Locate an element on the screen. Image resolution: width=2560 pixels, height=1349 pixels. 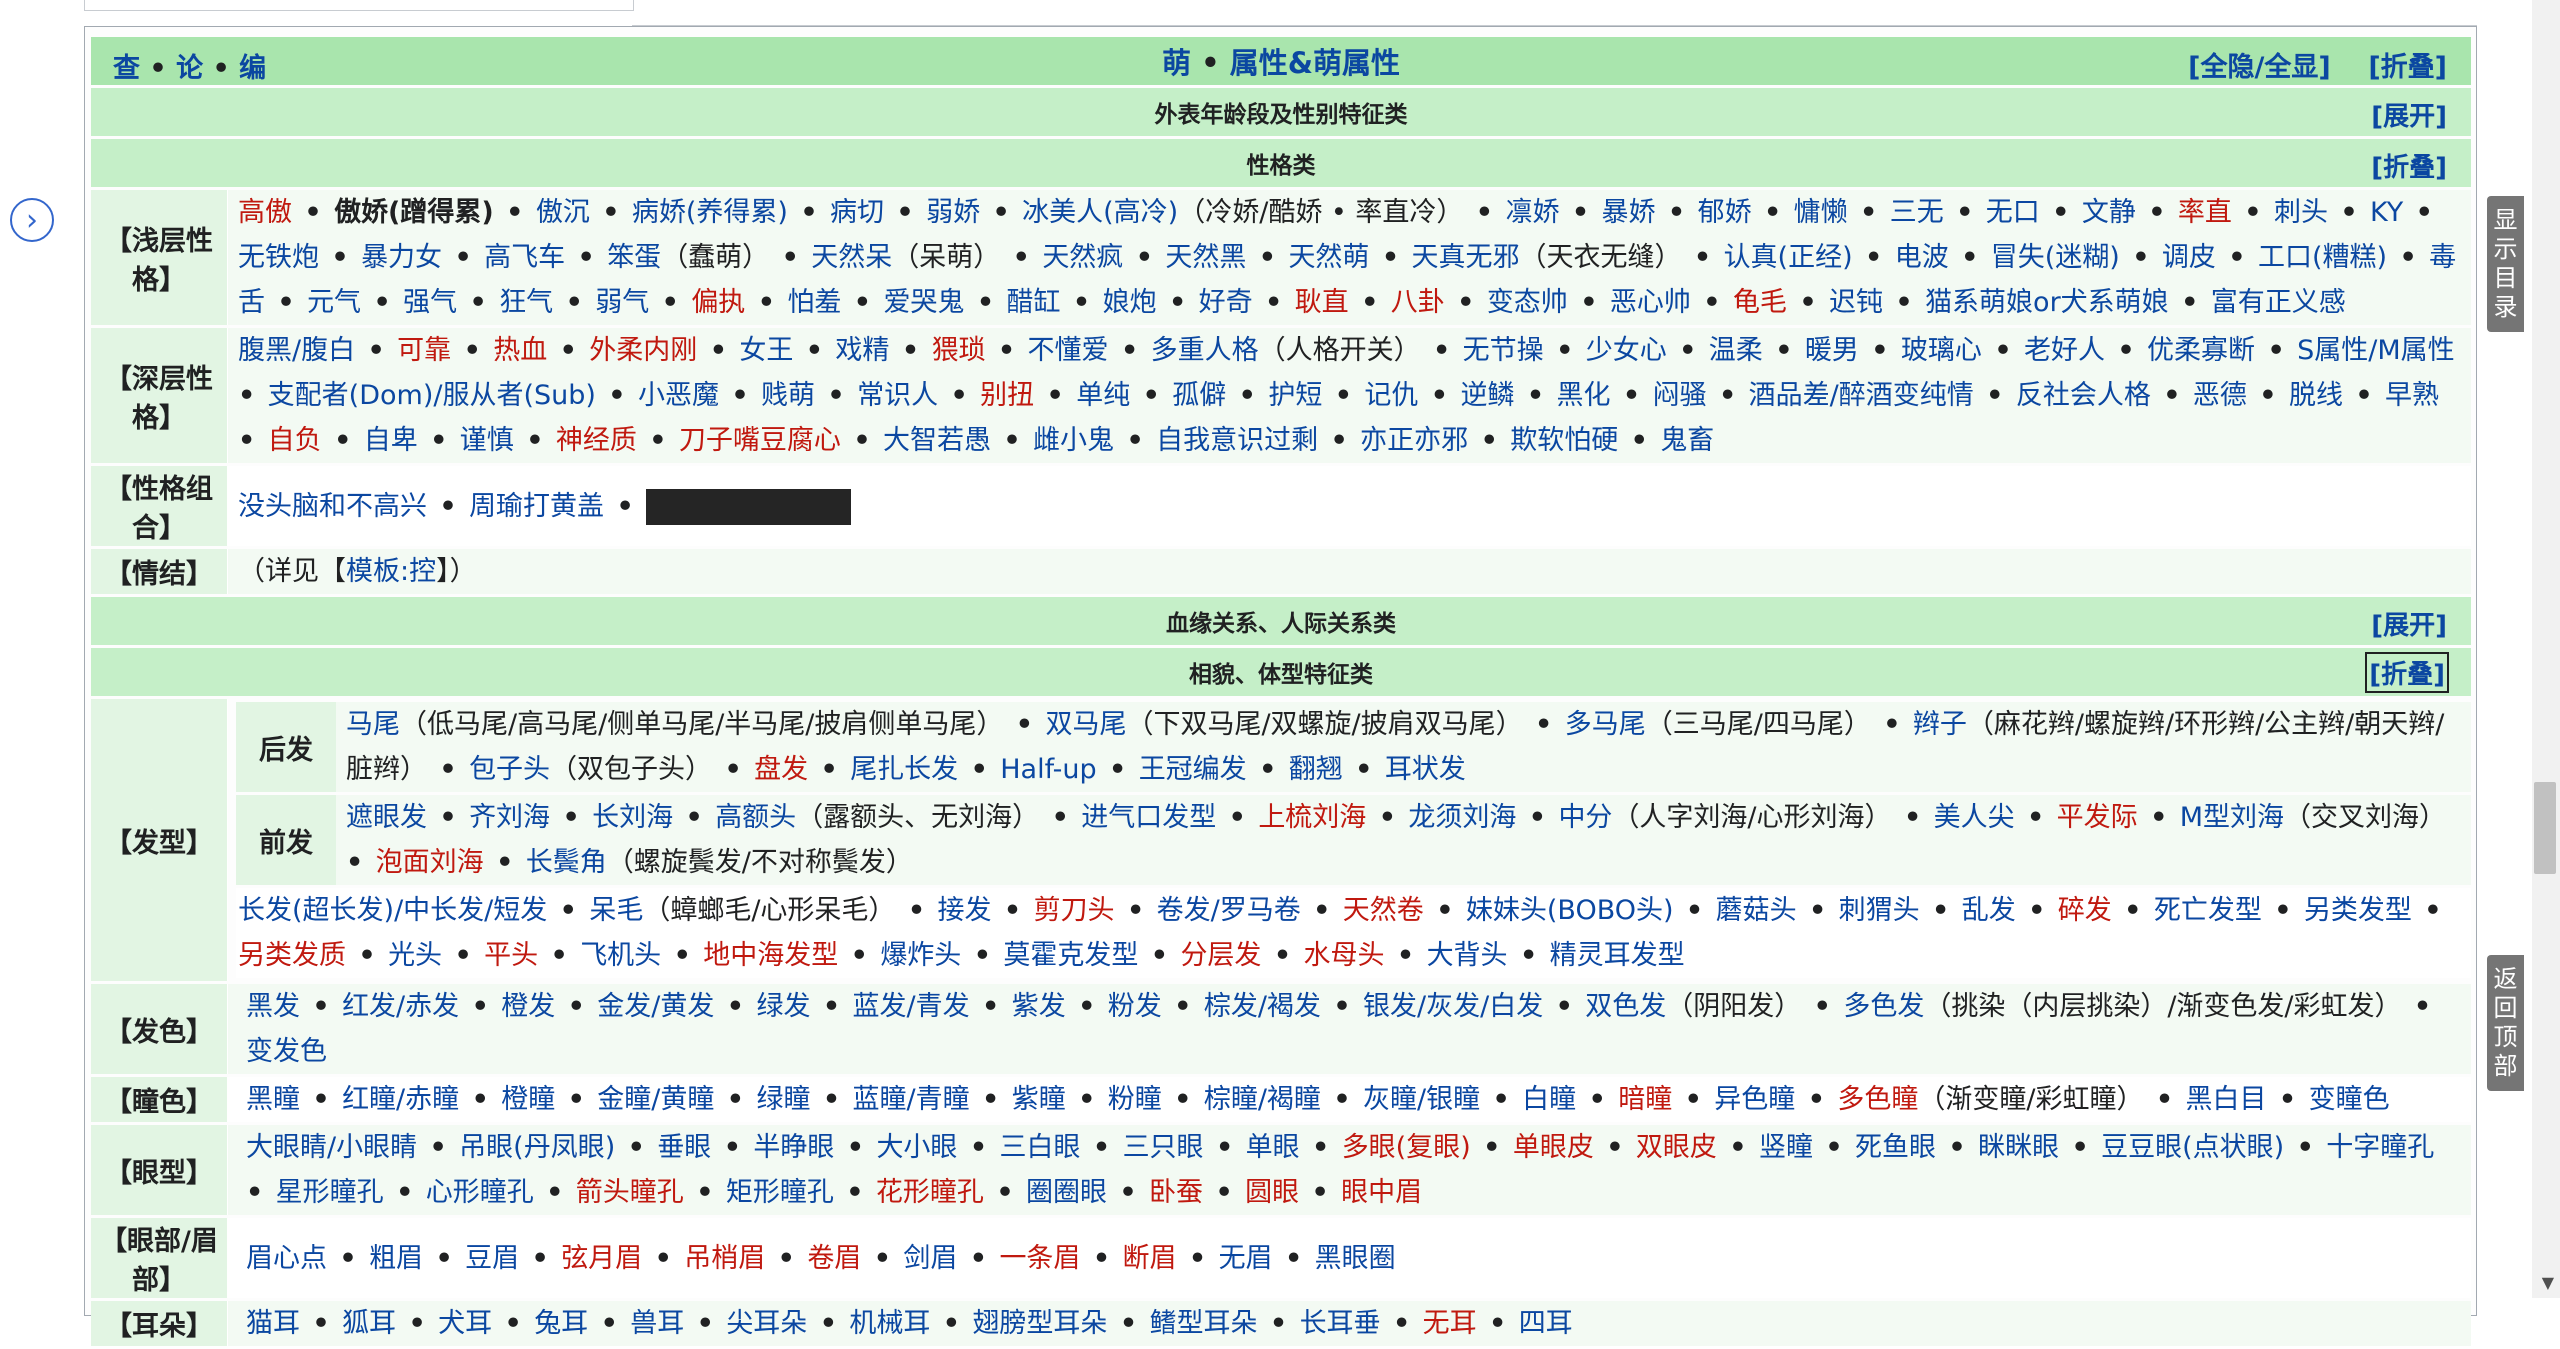
list-link: 蓝瞳/青瞳 is located at coordinates (911, 1099).